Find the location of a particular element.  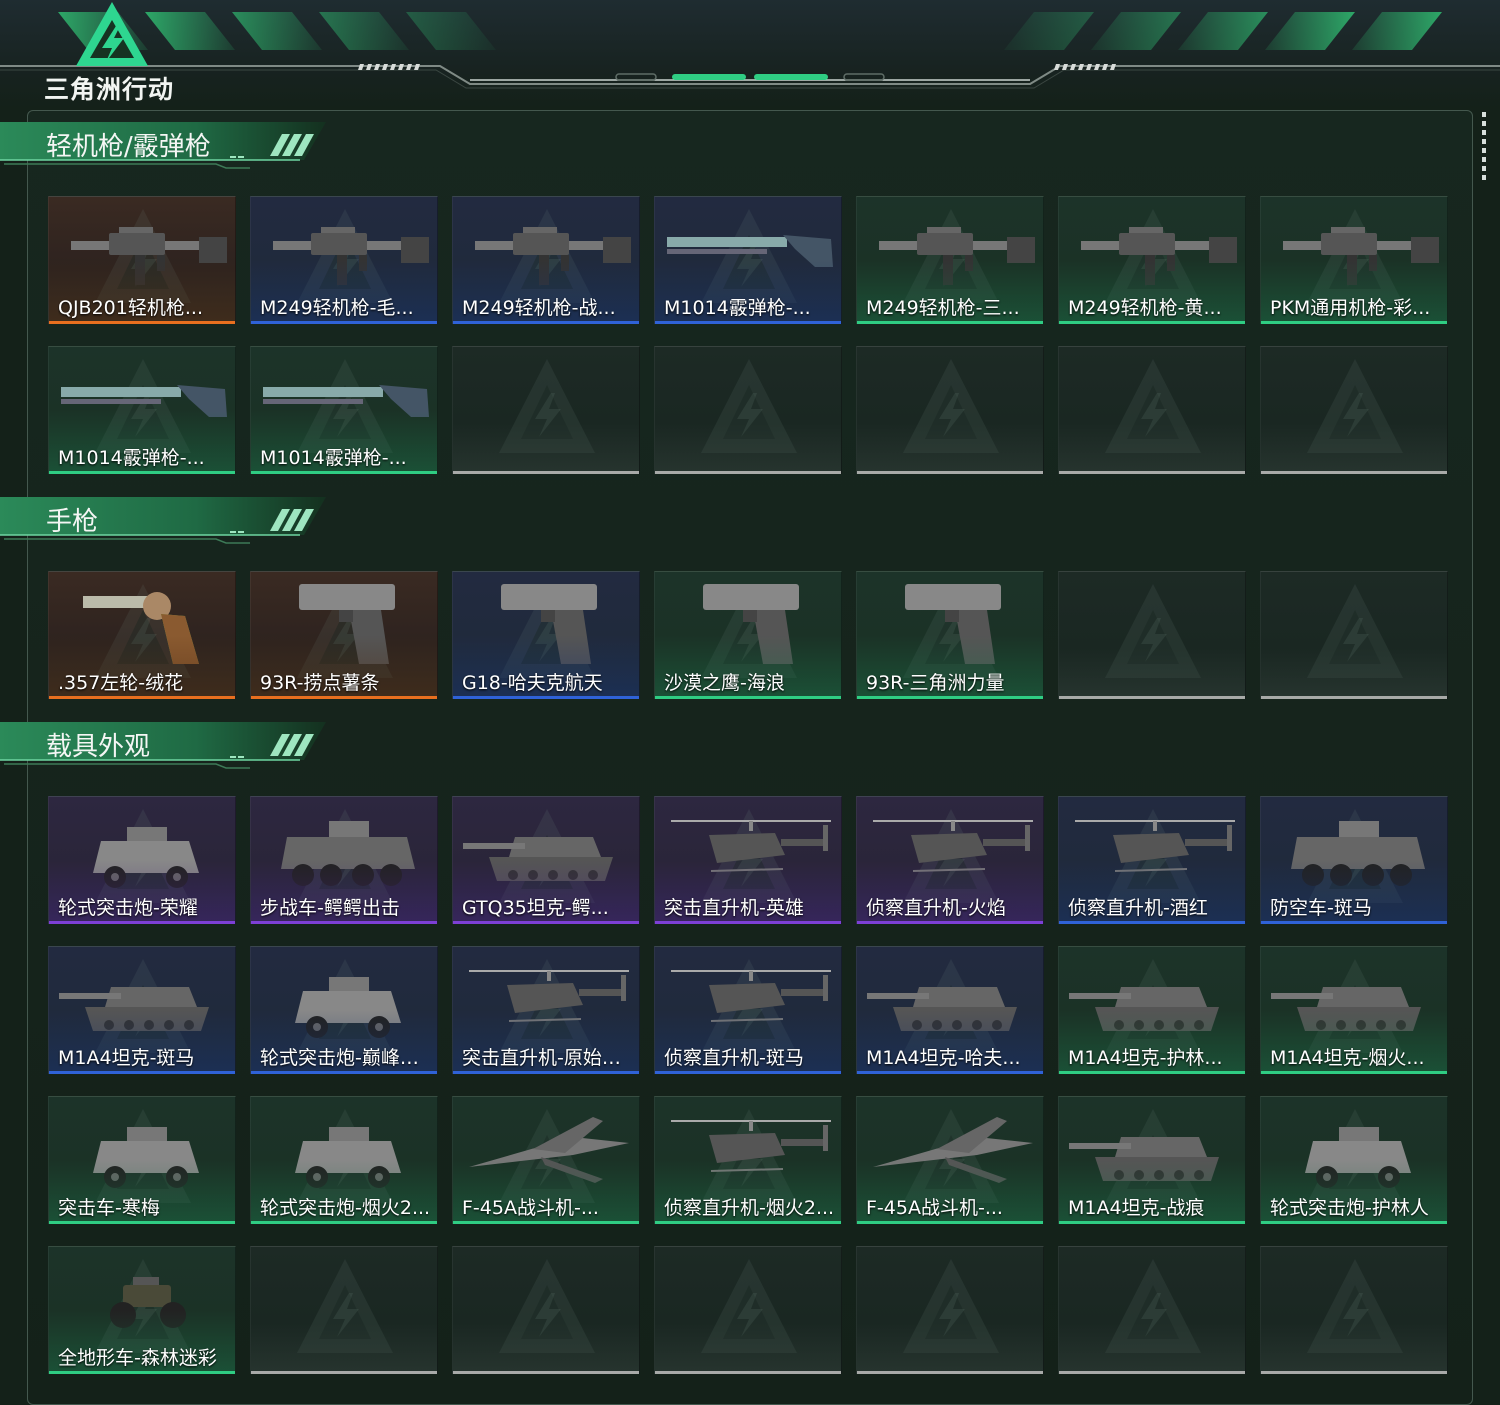

skin-item-card: 突击直升机-英雄 is located at coordinates (748, 860).